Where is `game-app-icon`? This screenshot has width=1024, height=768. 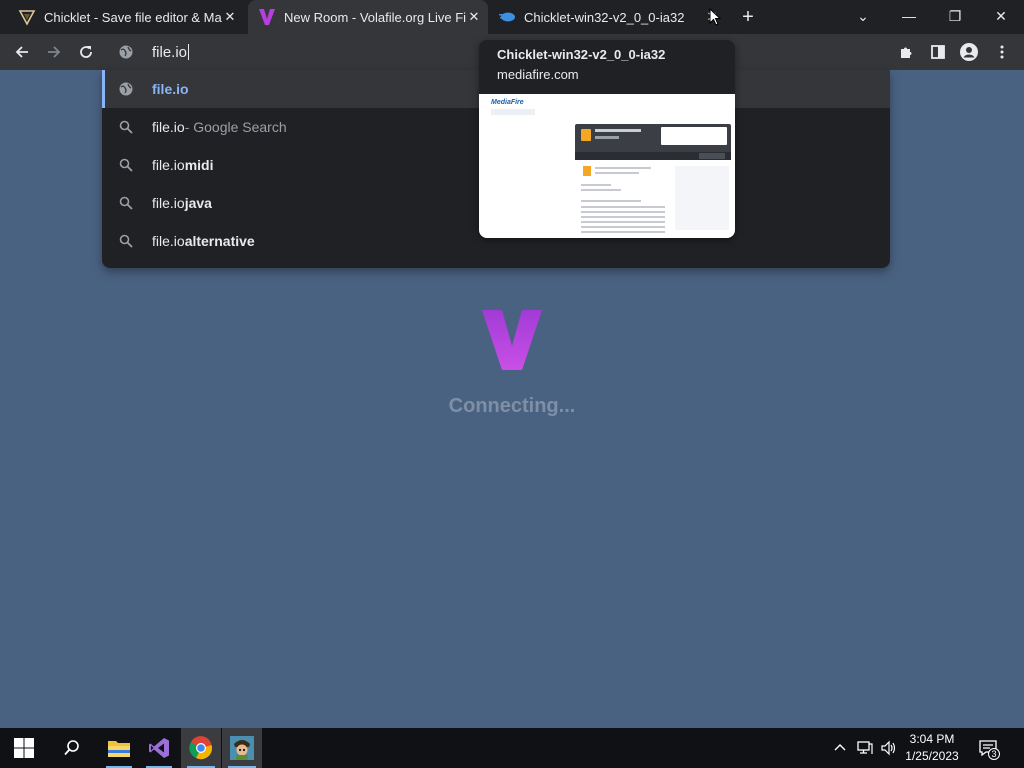
game-app-icon is located at coordinates (242, 748).